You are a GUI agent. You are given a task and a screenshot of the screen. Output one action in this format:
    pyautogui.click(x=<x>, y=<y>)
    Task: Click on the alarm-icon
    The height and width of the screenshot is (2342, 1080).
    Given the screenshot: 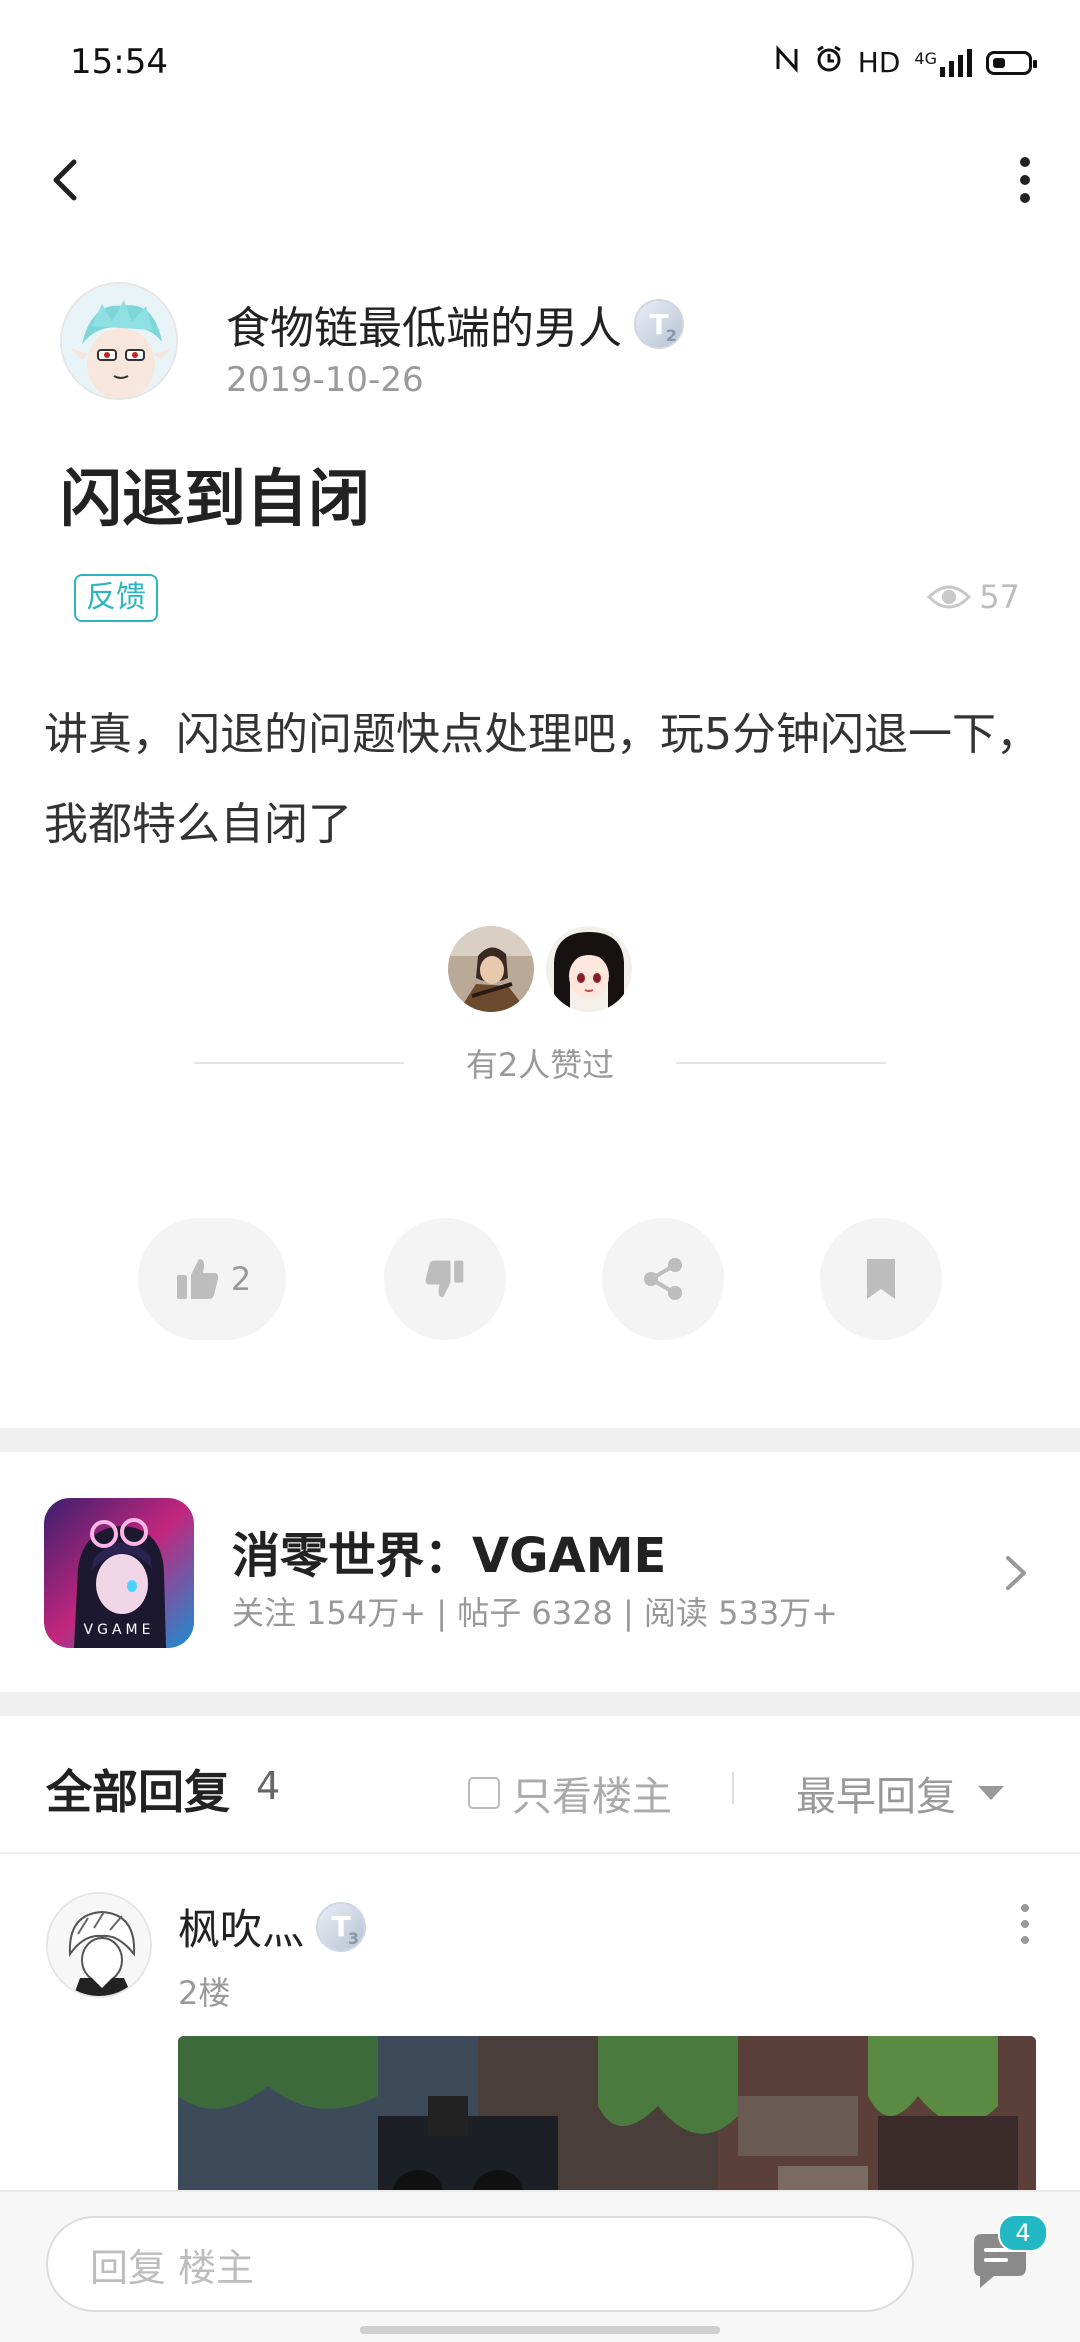 What is the action you would take?
    pyautogui.click(x=829, y=62)
    